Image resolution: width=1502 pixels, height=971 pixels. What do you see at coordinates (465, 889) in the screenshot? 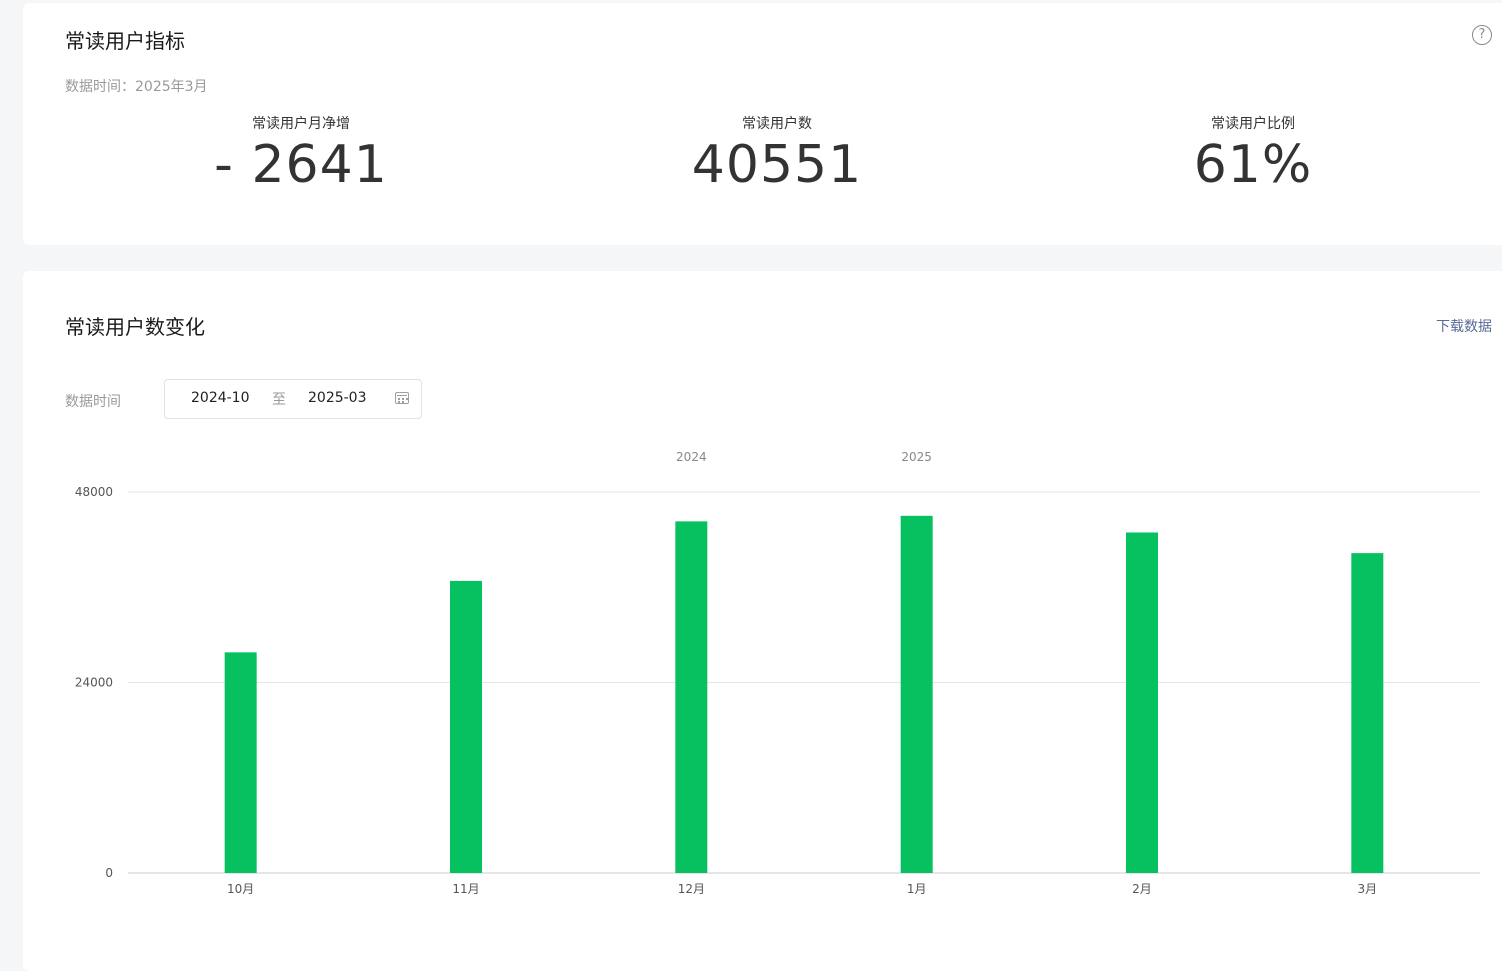
I see `x-tick-label: 11月` at bounding box center [465, 889].